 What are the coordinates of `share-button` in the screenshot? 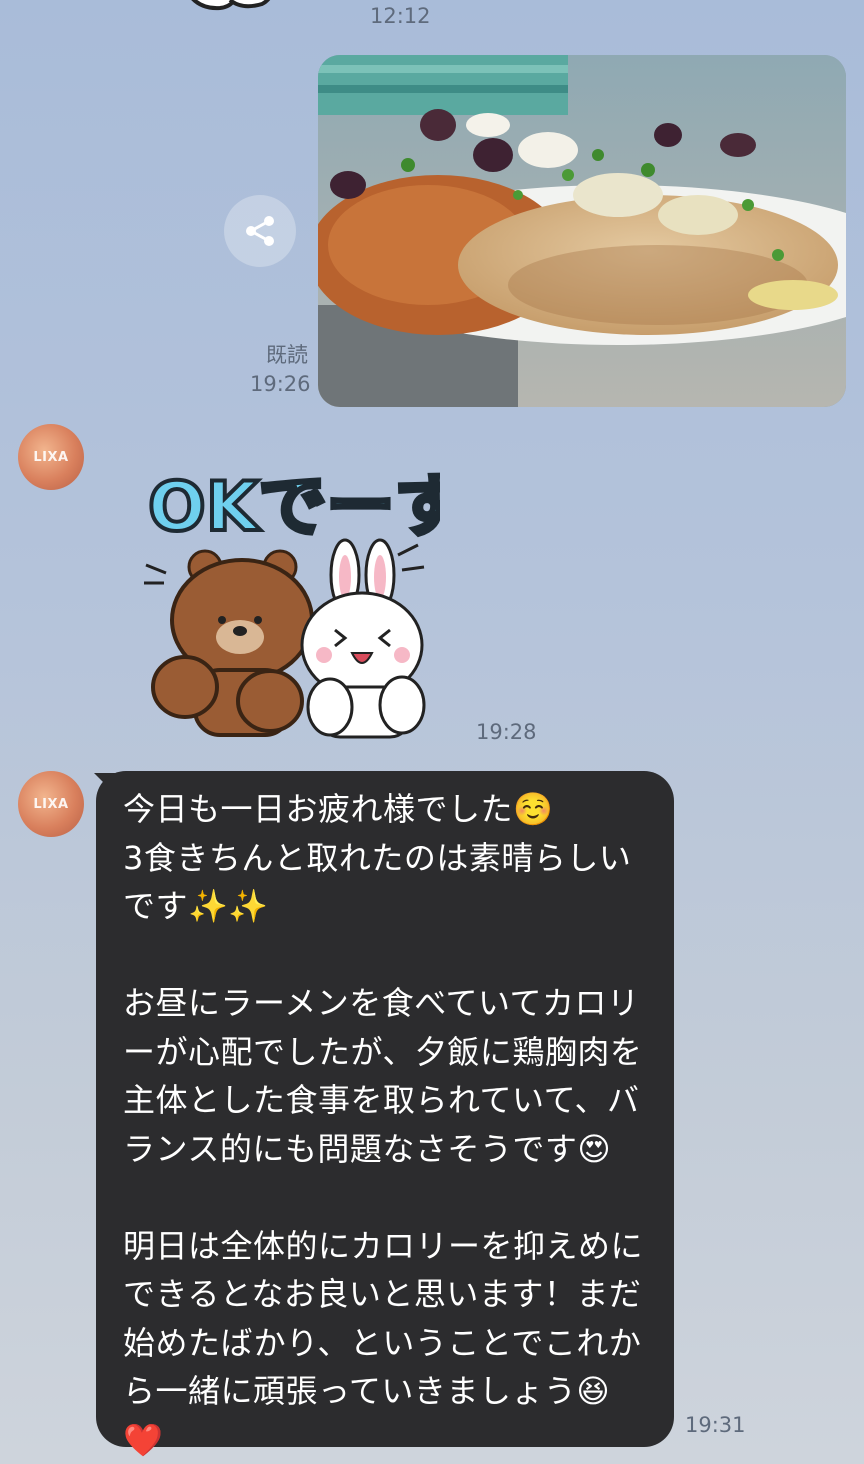 It's located at (260, 231).